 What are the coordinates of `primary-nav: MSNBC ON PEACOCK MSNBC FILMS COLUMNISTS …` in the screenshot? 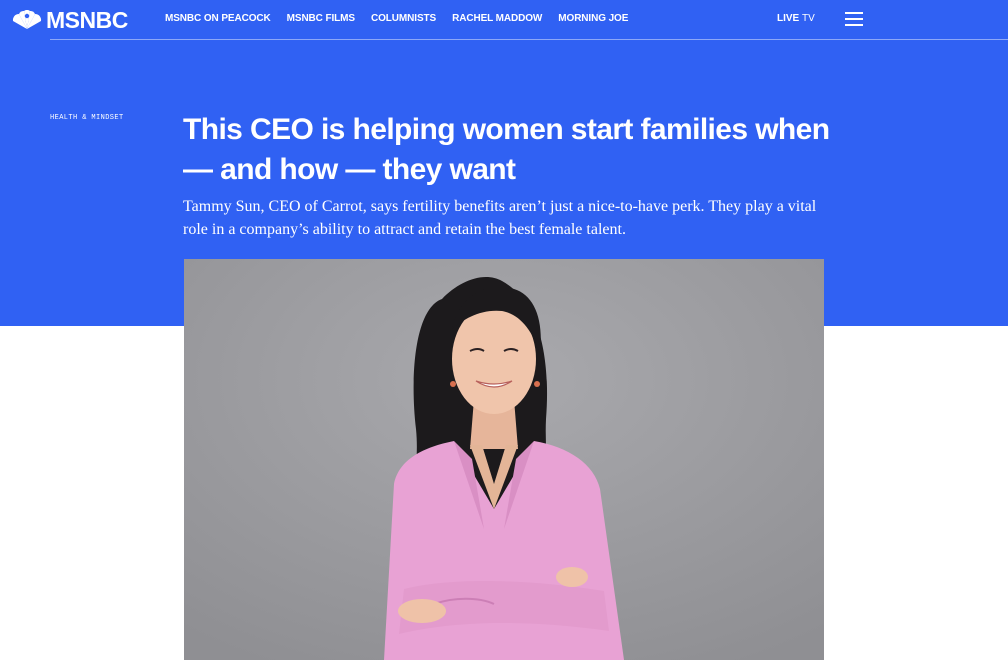 It's located at (404, 18).